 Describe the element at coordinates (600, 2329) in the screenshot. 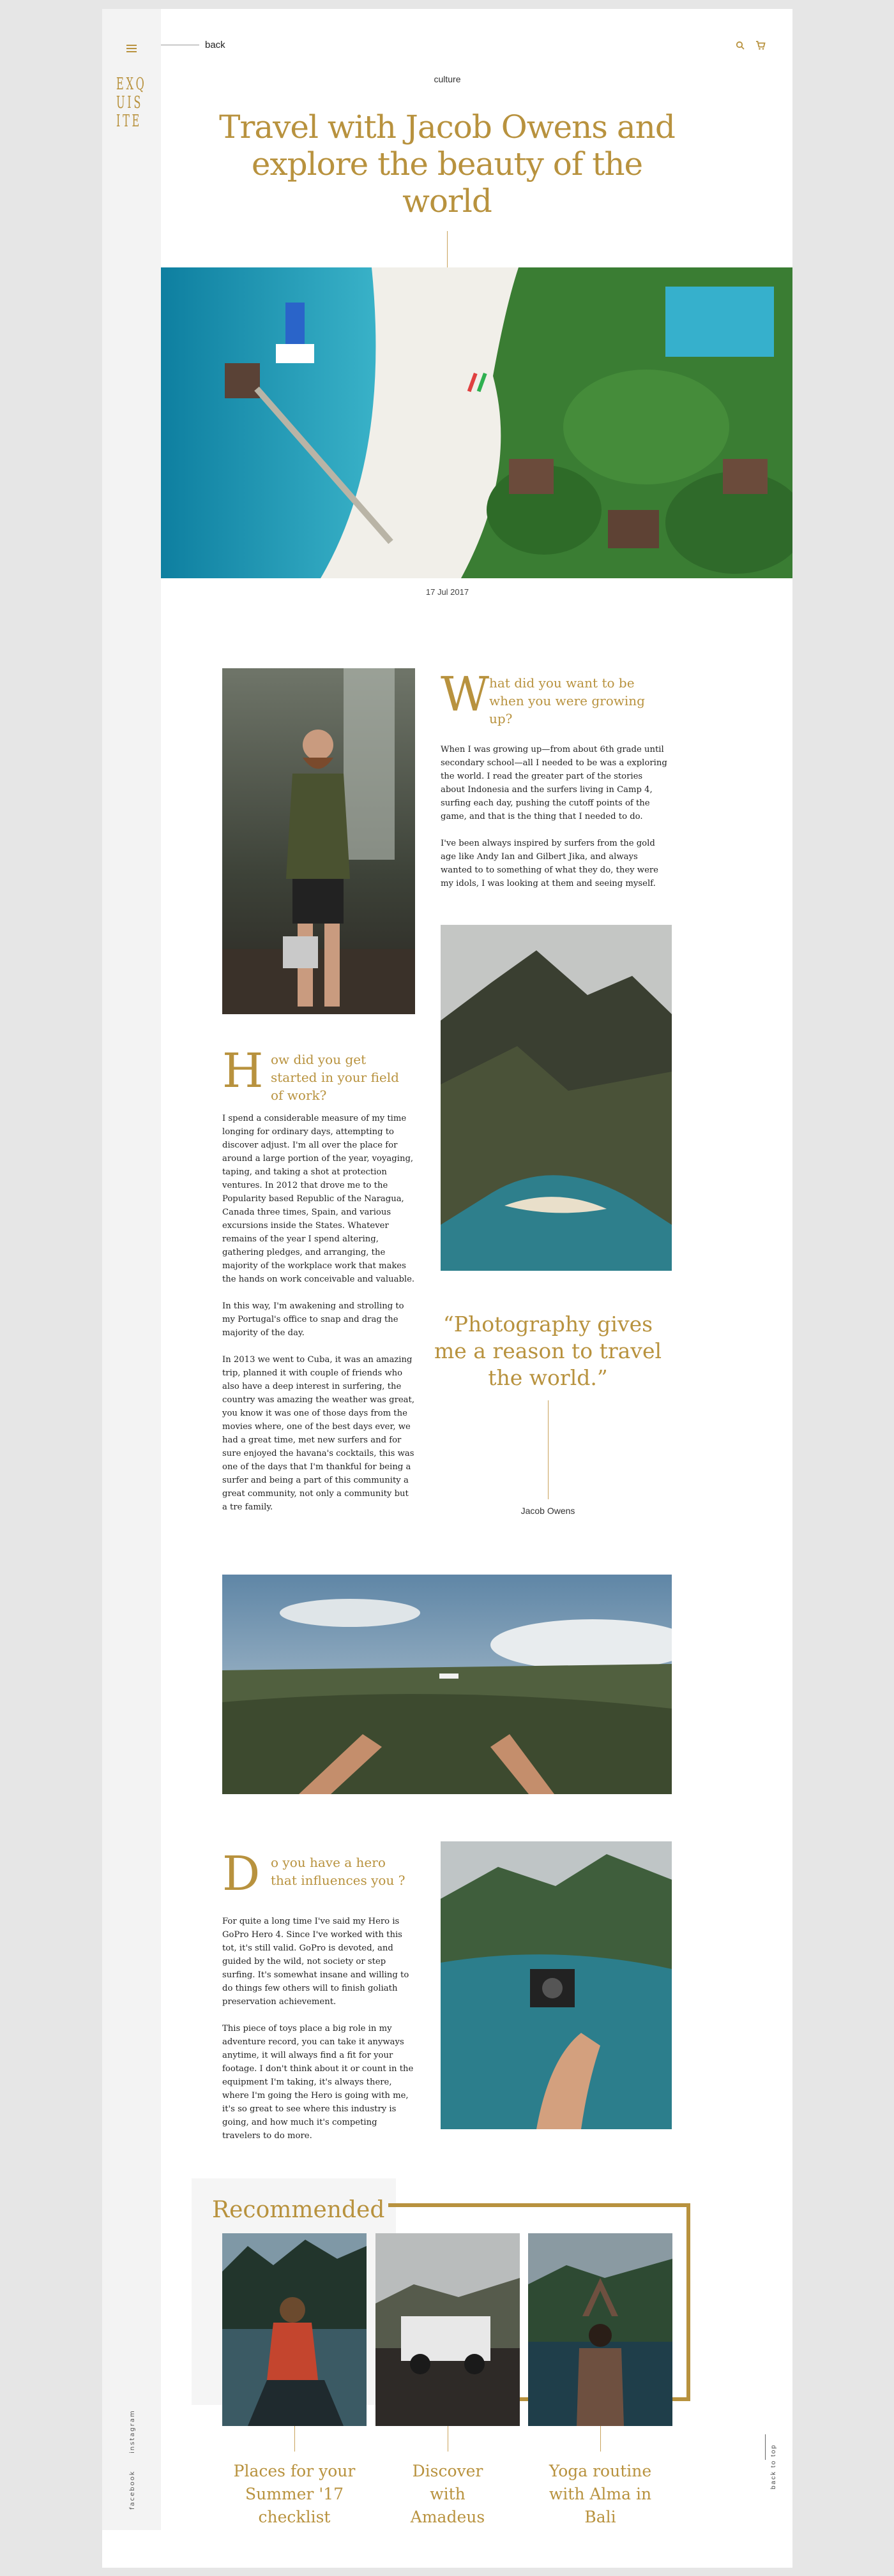

I see `rec-card-image-yoga` at that location.